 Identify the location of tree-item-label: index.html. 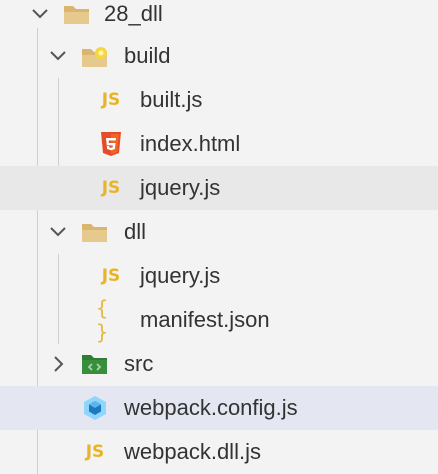
(190, 143).